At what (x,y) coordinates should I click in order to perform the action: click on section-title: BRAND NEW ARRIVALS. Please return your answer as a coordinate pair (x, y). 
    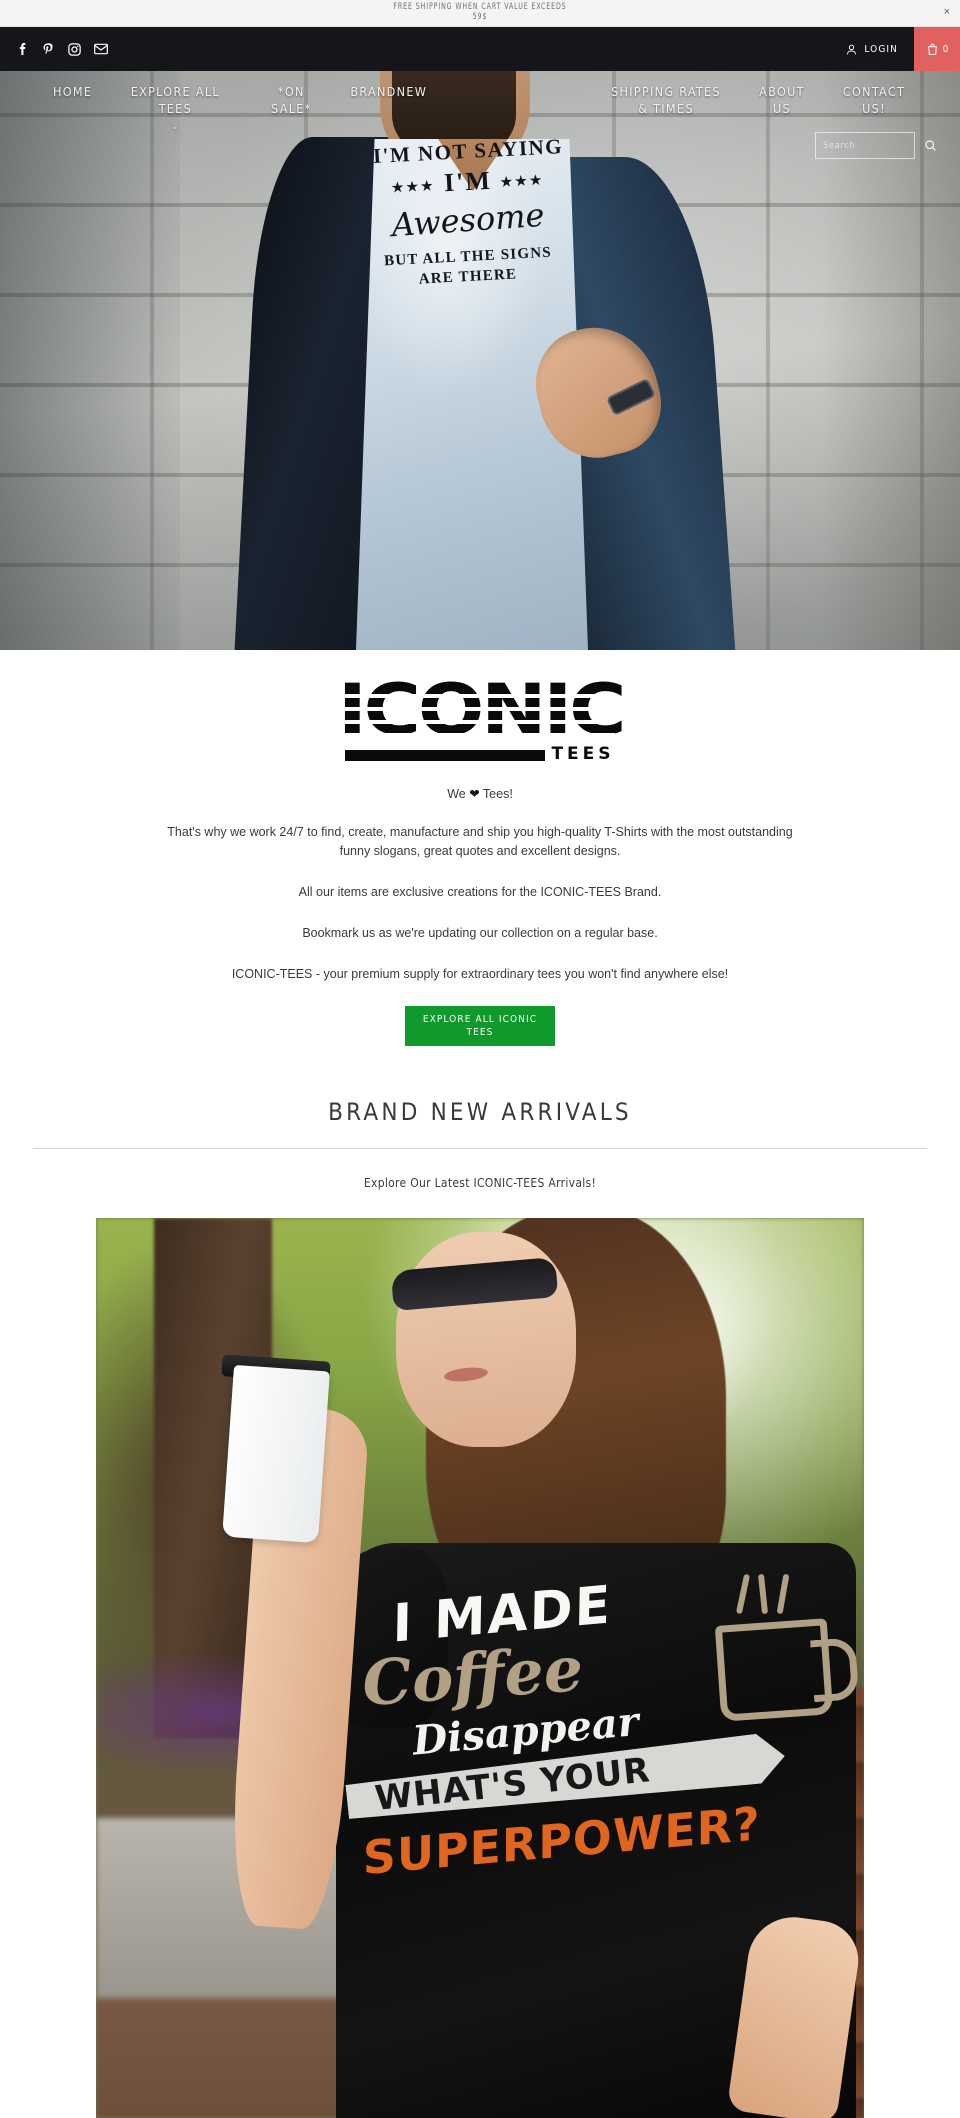
    Looking at the image, I should click on (480, 1112).